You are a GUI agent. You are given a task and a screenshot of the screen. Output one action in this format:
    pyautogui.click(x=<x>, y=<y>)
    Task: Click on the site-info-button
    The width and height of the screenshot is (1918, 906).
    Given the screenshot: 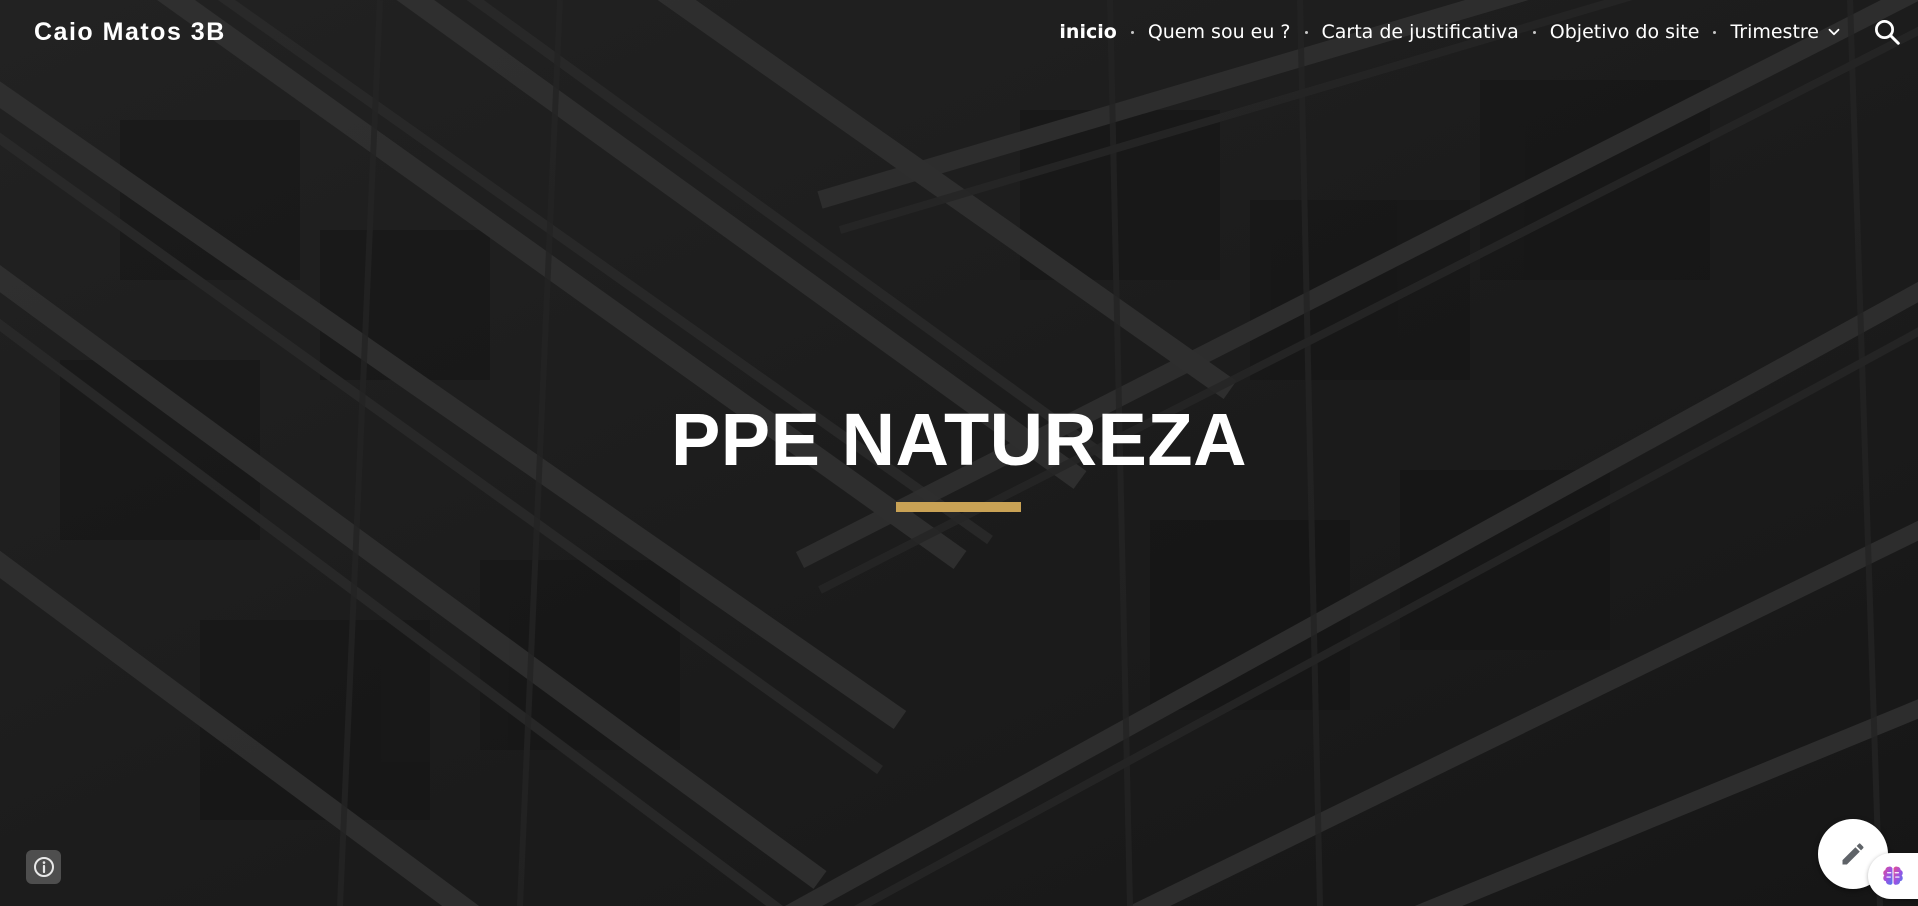 What is the action you would take?
    pyautogui.click(x=43, y=867)
    